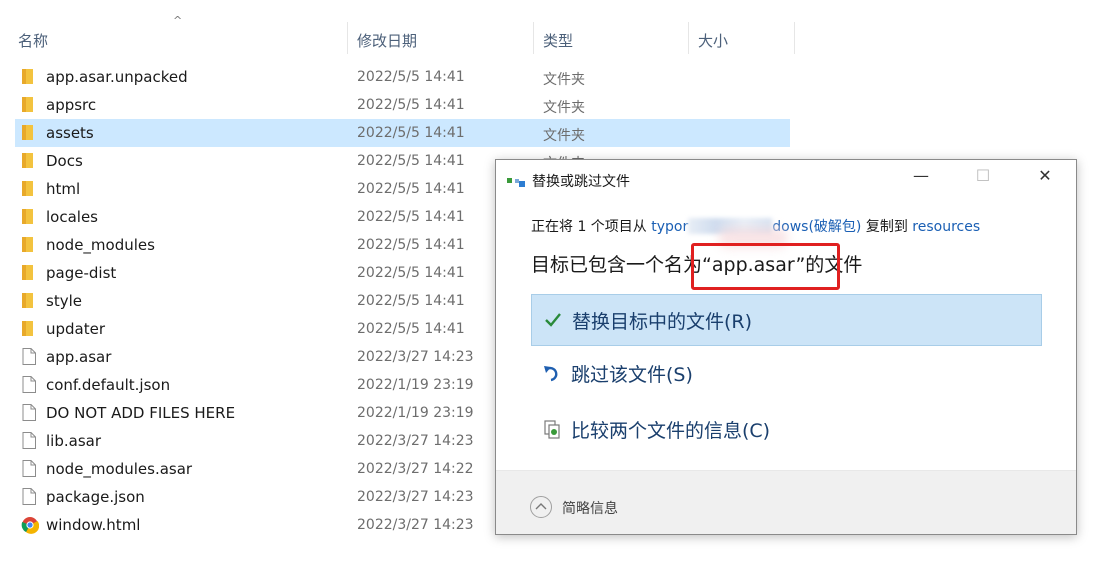  What do you see at coordinates (553, 320) in the screenshot?
I see `checkmark-icon` at bounding box center [553, 320].